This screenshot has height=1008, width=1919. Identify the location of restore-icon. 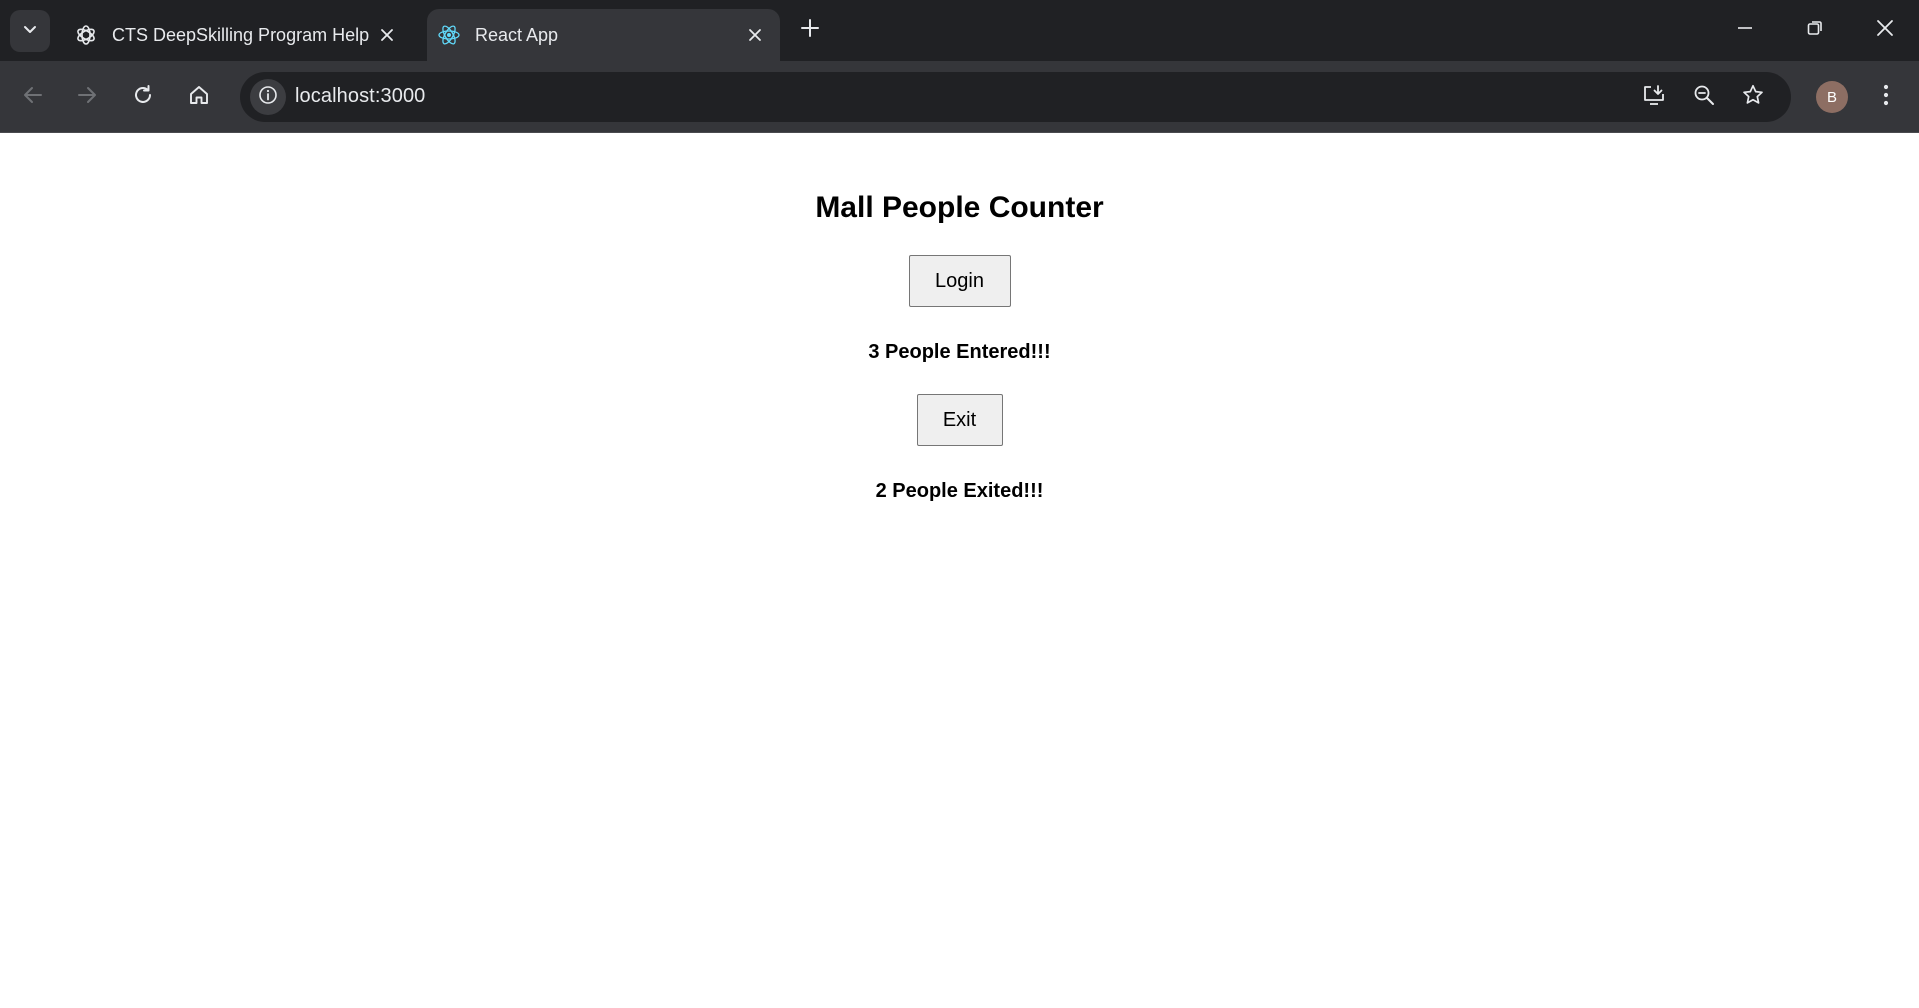
(1815, 30).